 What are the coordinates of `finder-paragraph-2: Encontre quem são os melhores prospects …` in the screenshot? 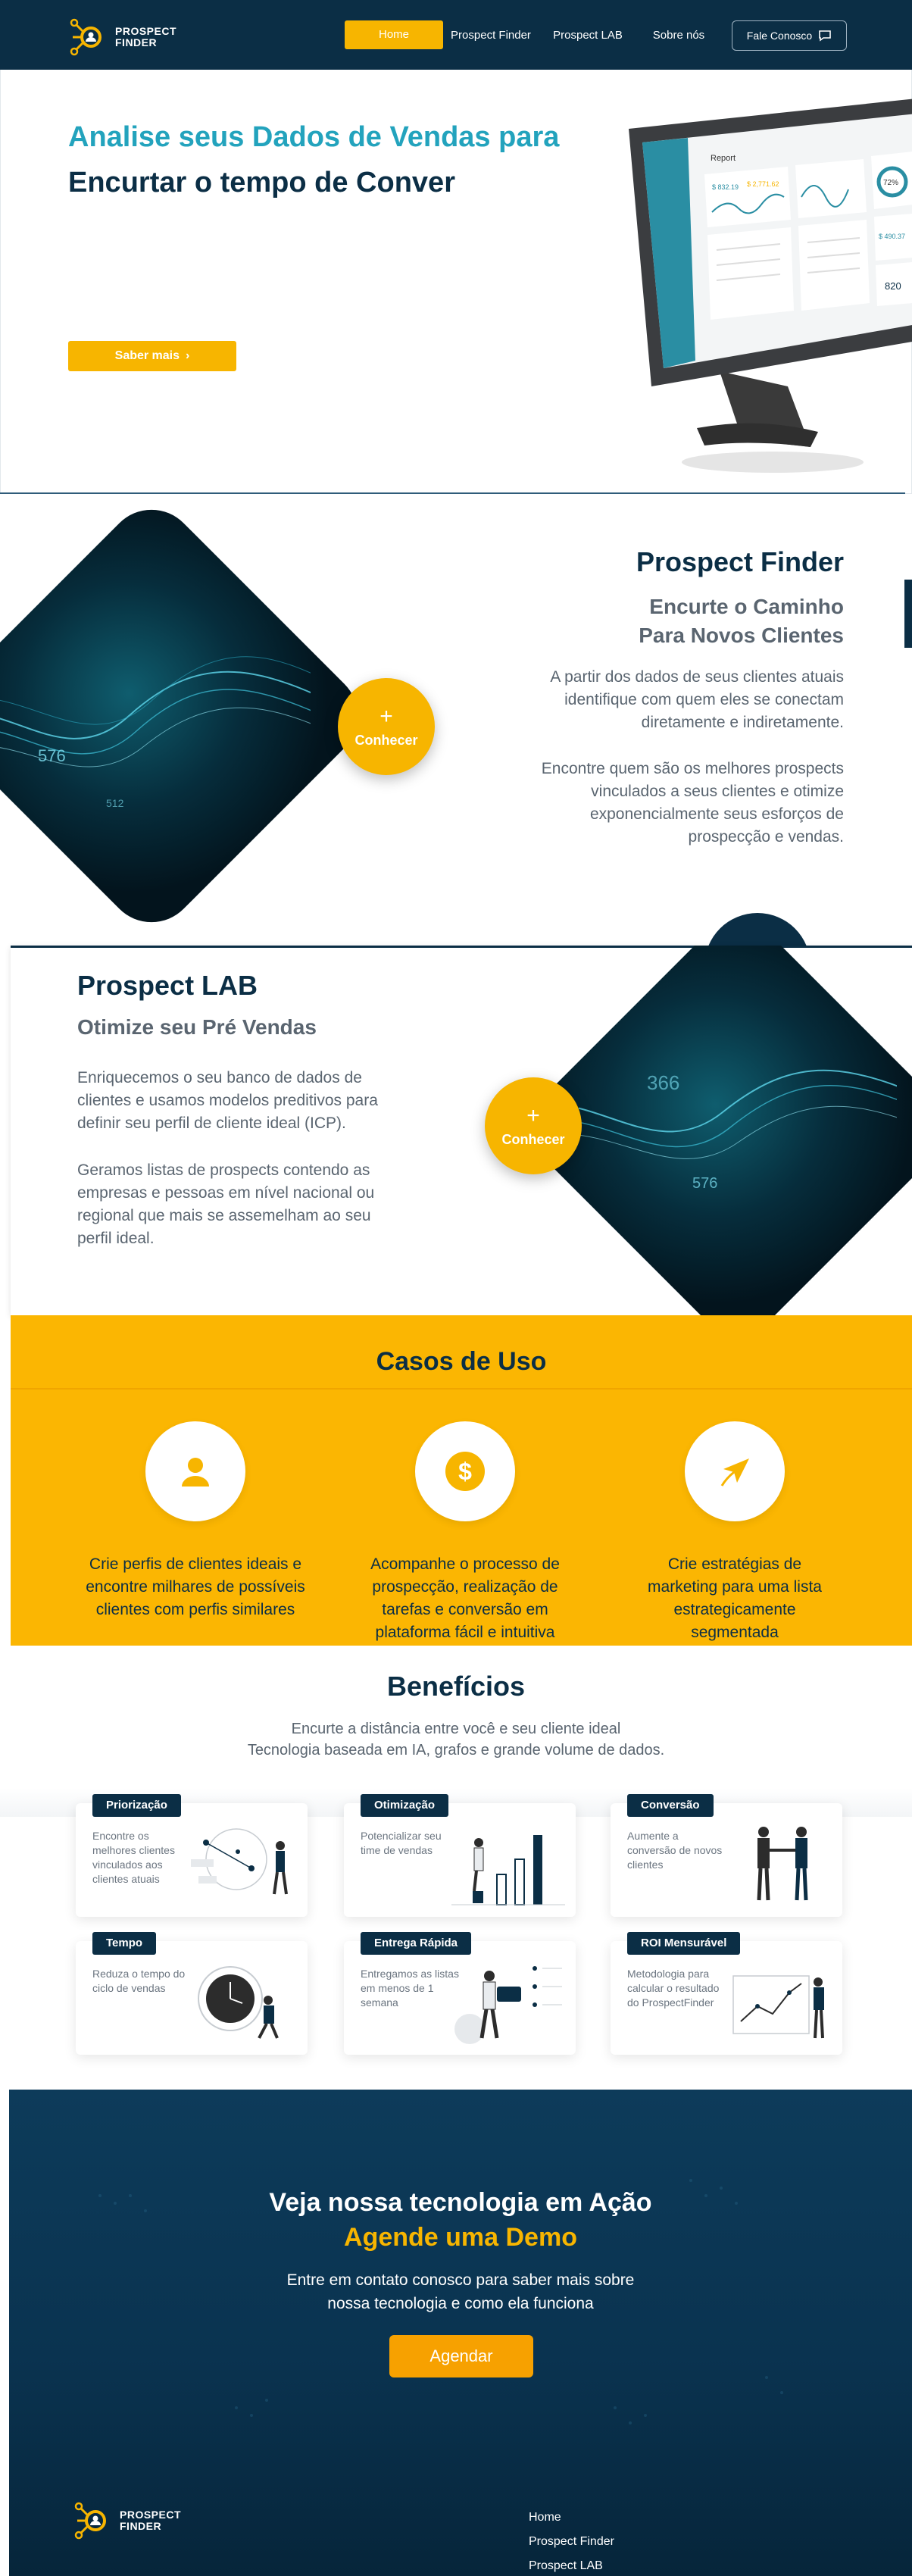 It's located at (693, 803).